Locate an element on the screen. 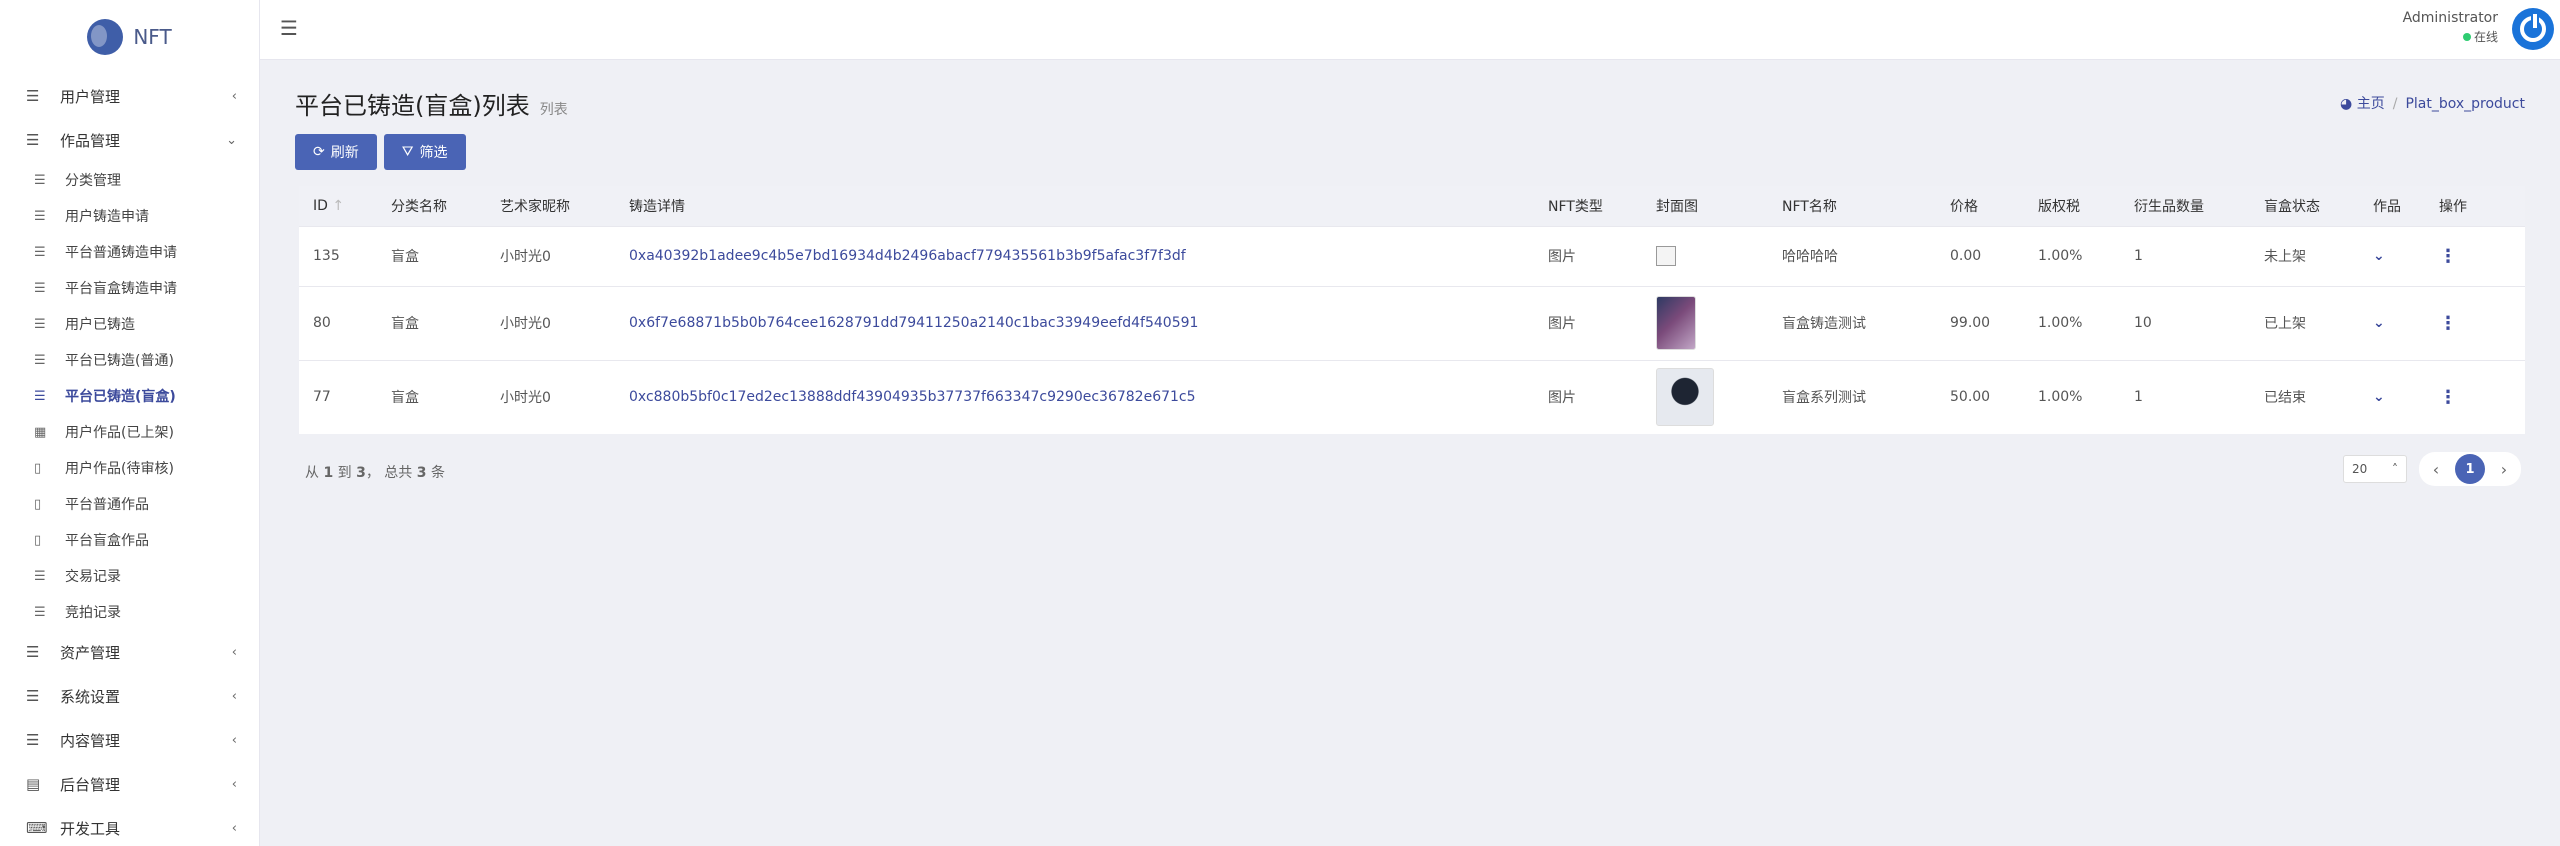  sidebar-item-label: 平台盲盒作品 is located at coordinates (107, 541).